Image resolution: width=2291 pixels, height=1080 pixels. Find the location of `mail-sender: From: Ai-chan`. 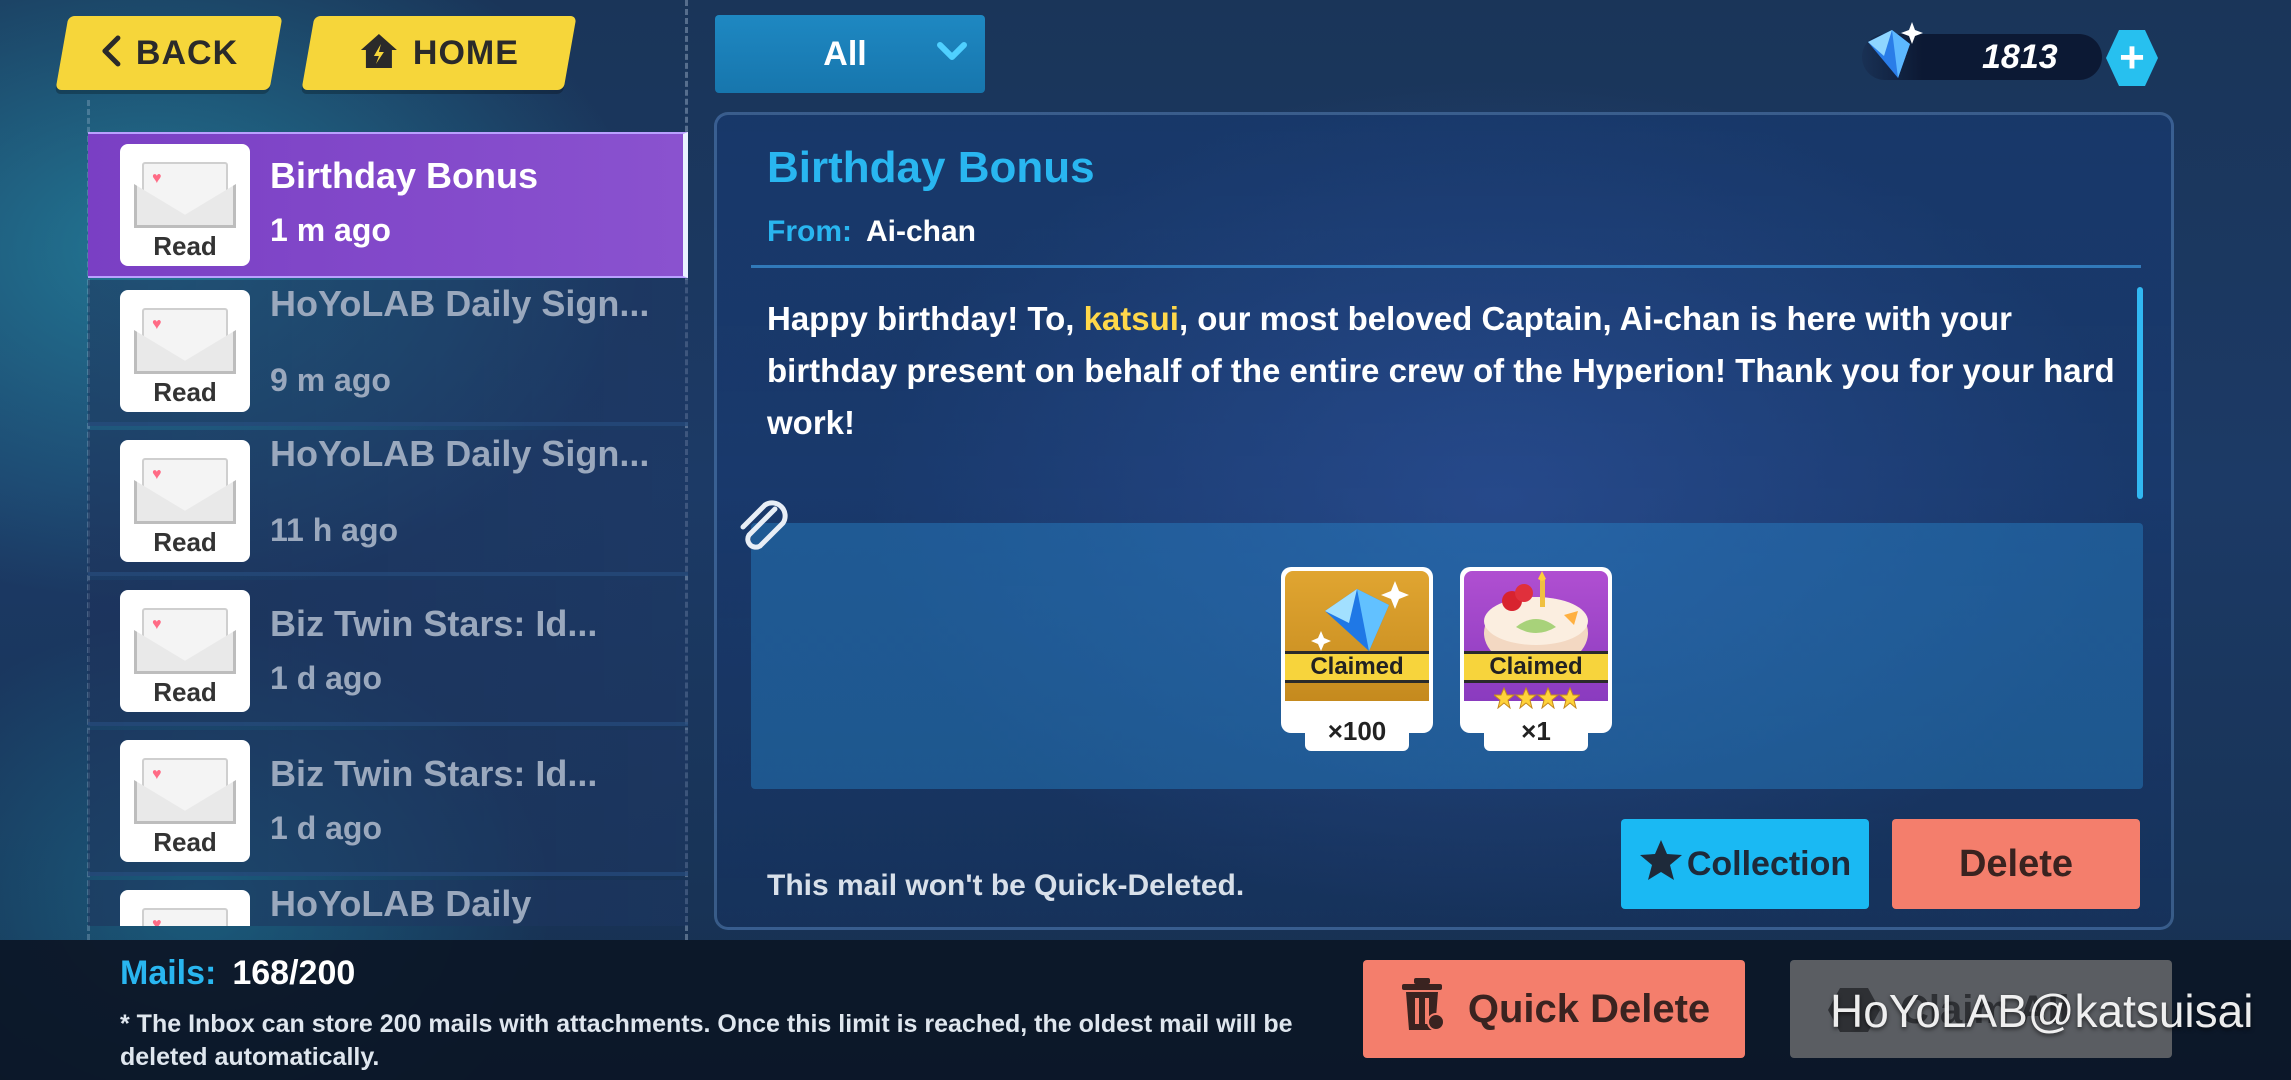

mail-sender: From: Ai-chan is located at coordinates (871, 232).